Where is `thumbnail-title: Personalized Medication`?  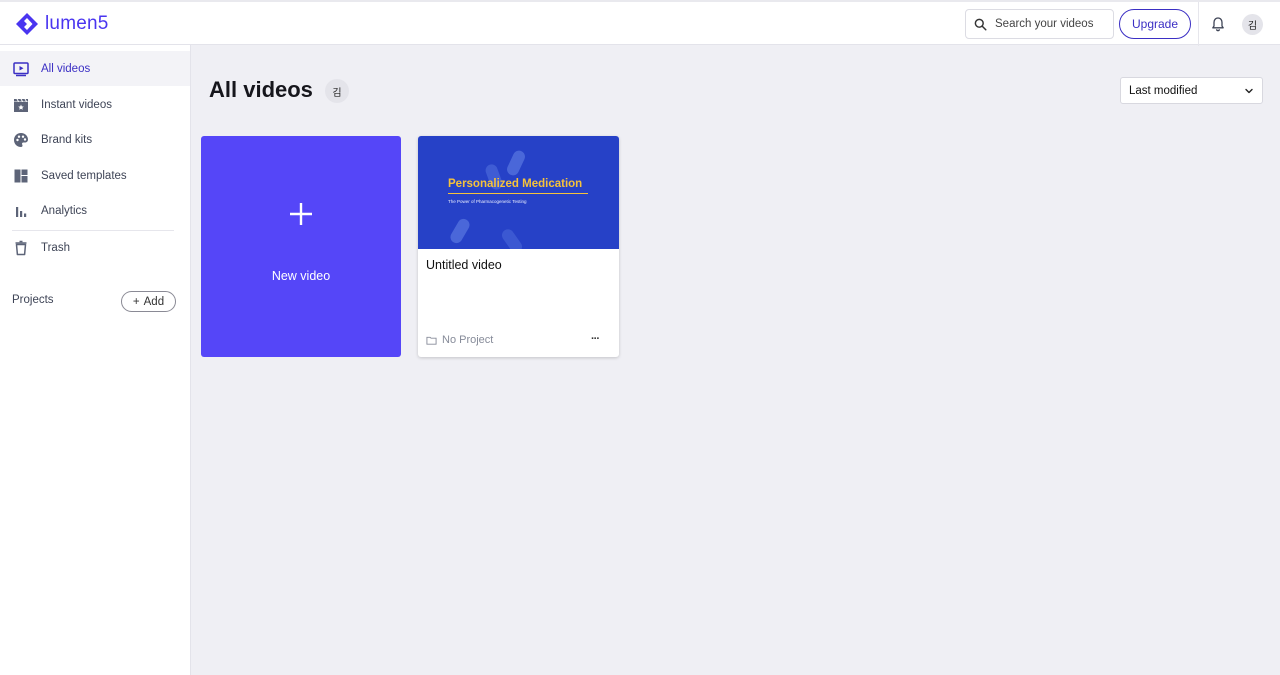
thumbnail-title: Personalized Medication is located at coordinates (515, 184).